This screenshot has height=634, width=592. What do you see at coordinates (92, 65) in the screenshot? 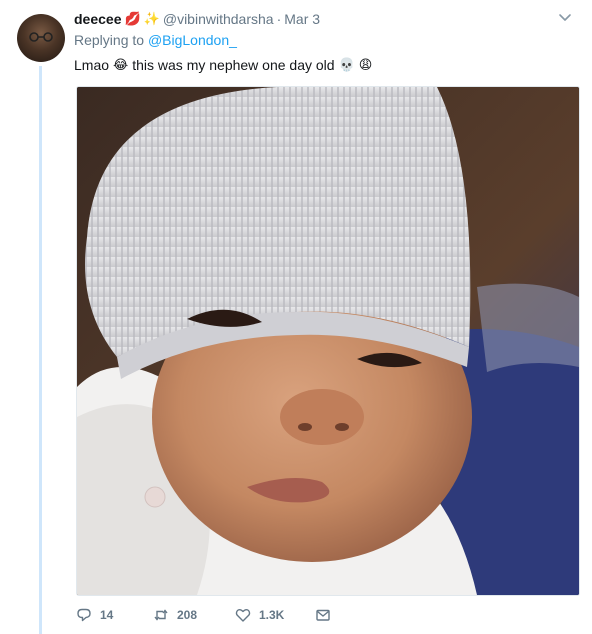
I see `tweet-text-part1: Lmao` at bounding box center [92, 65].